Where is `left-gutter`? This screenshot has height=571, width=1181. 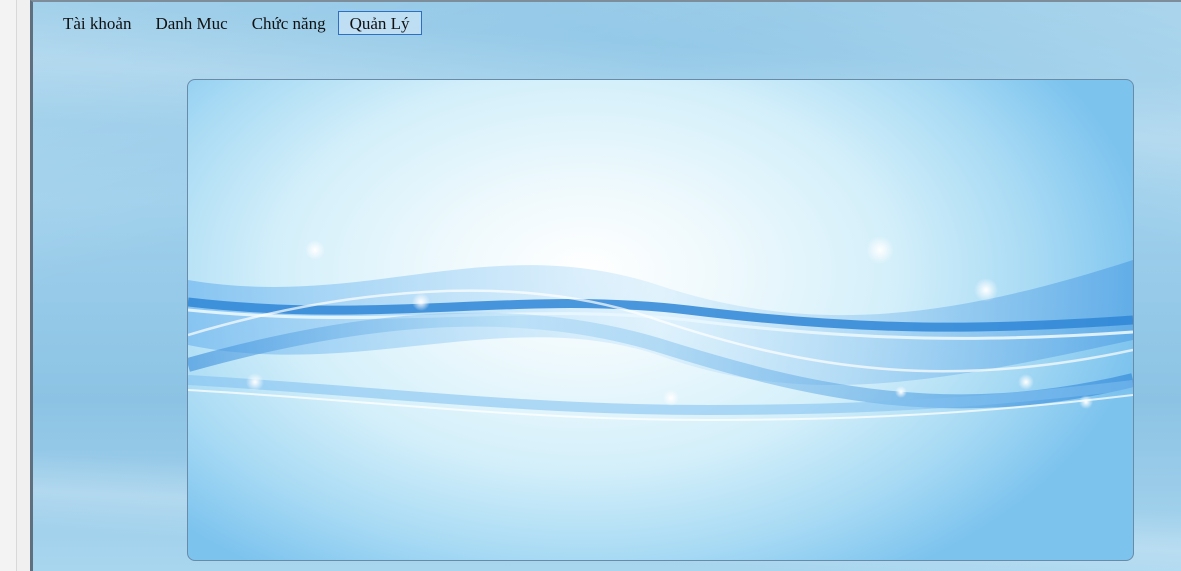
left-gutter is located at coordinates (8, 285).